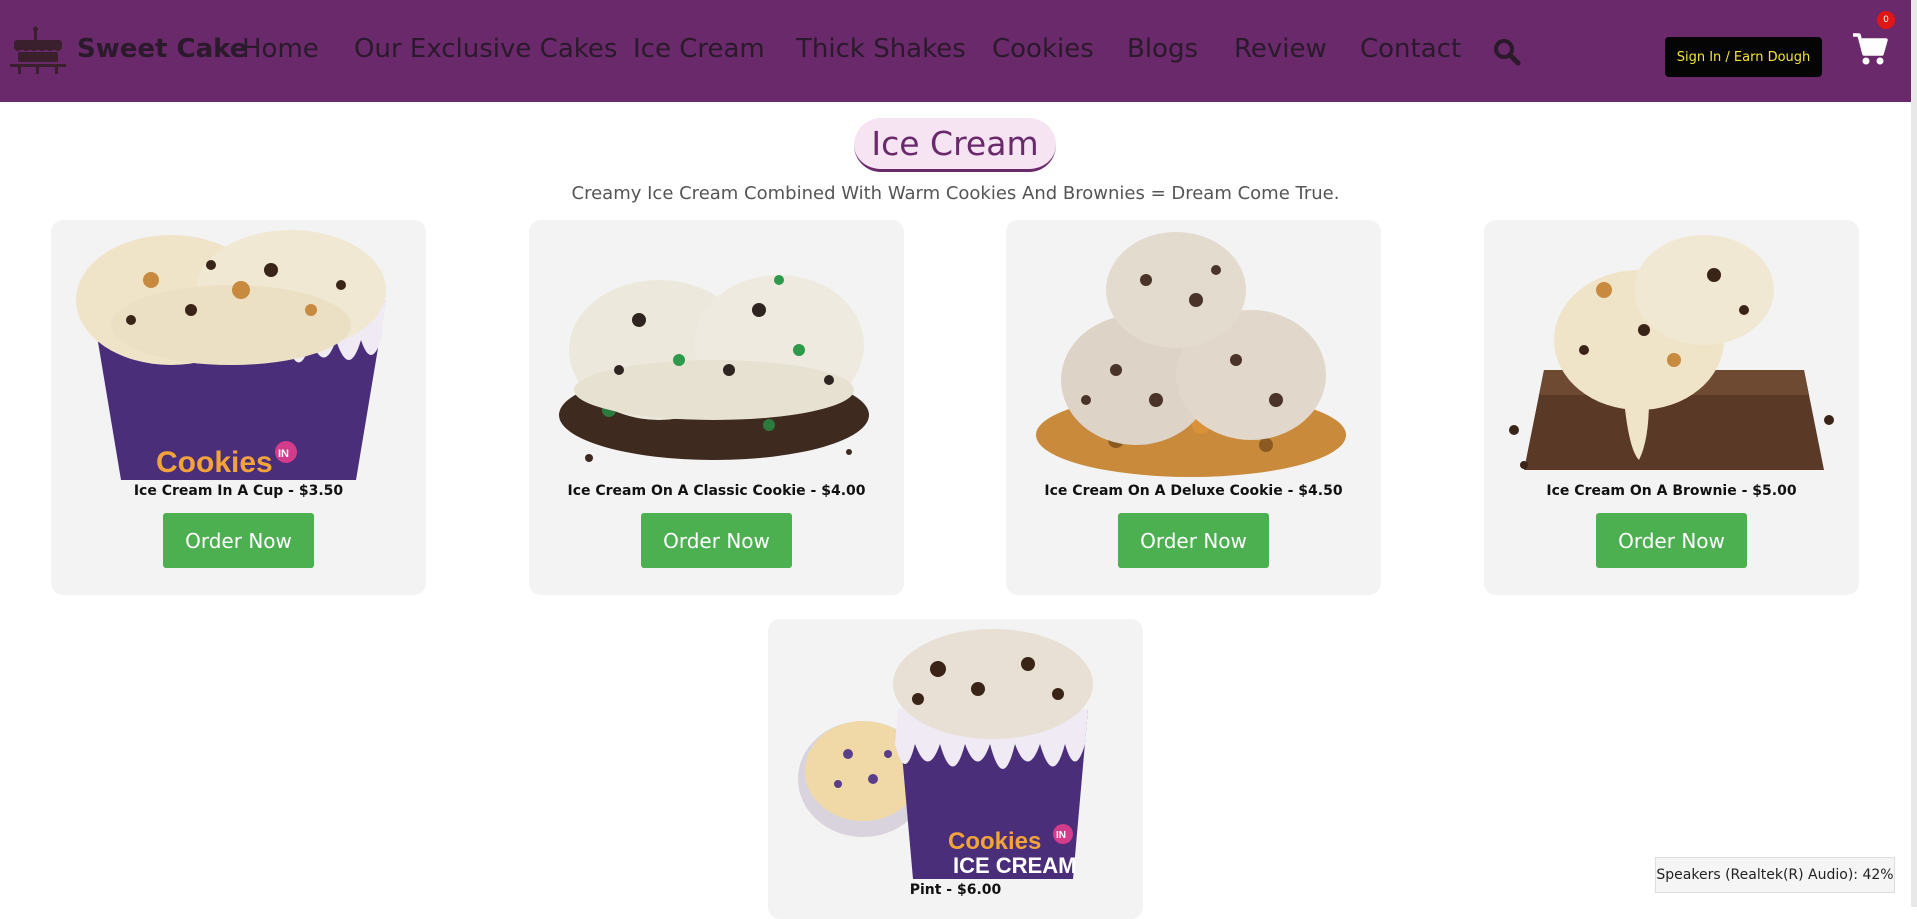 This screenshot has width=1917, height=919. What do you see at coordinates (945, 754) in the screenshot?
I see `ice-cream-pint-image: Cookies ICE CREAM IN` at bounding box center [945, 754].